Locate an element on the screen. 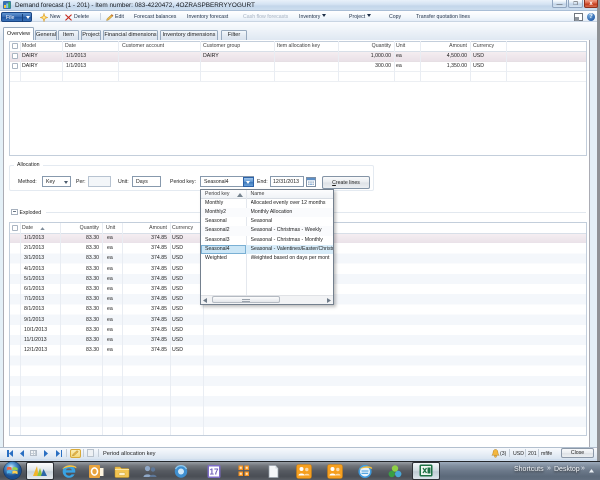  svg-text: 17 is located at coordinates (214, 471).